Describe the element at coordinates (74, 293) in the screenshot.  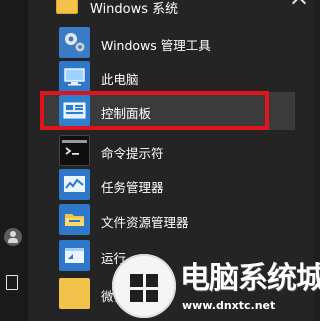
I see `wechat-icon` at that location.